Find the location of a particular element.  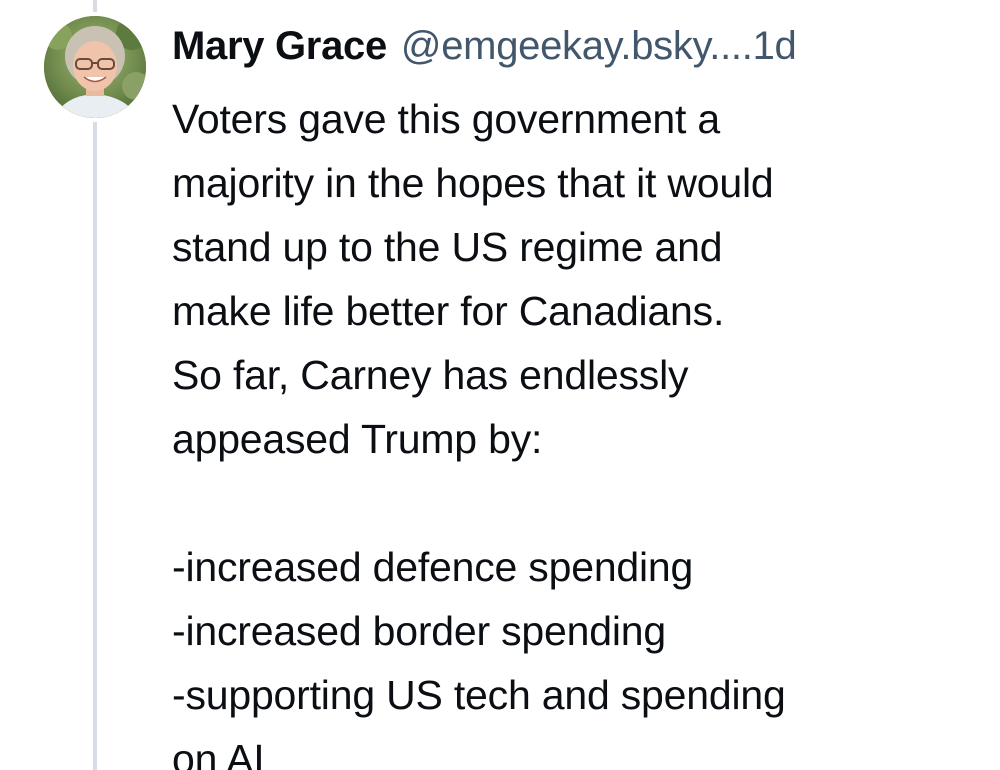

body-line: stand up to the US regime and is located at coordinates (447, 247).